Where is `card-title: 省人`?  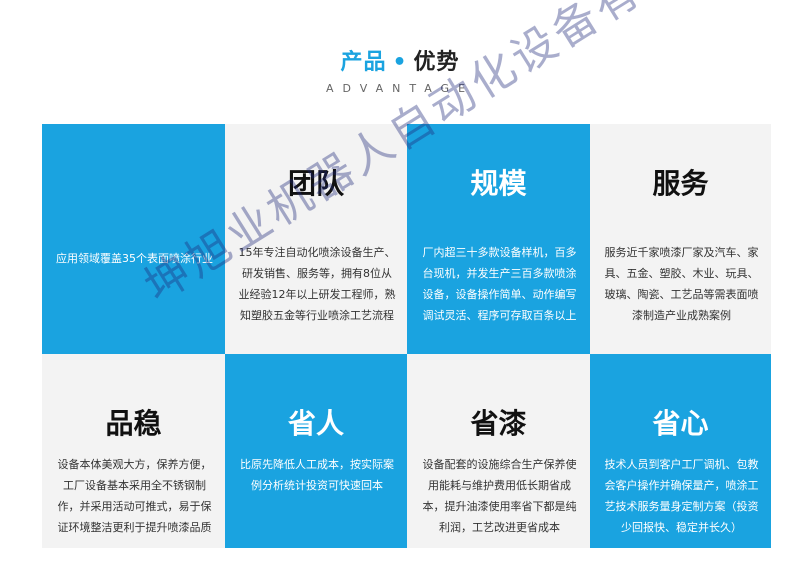 card-title: 省人 is located at coordinates (315, 423).